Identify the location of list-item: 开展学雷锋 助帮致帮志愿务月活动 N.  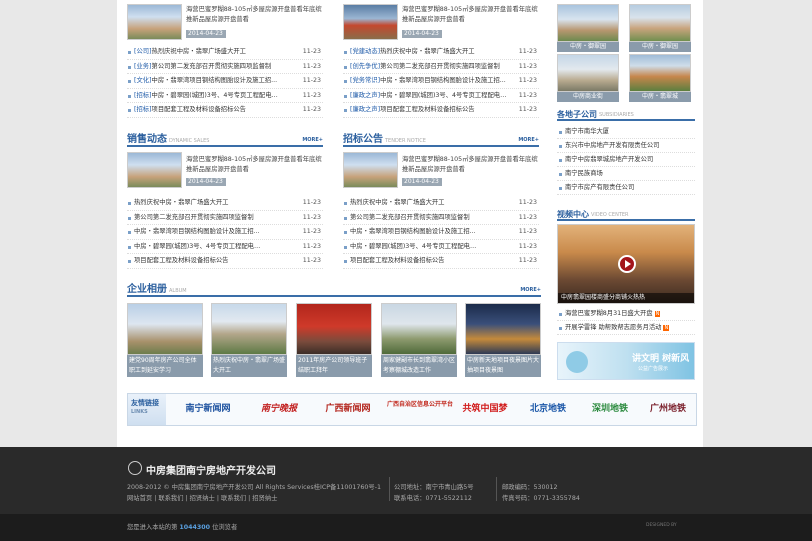
(626, 328).